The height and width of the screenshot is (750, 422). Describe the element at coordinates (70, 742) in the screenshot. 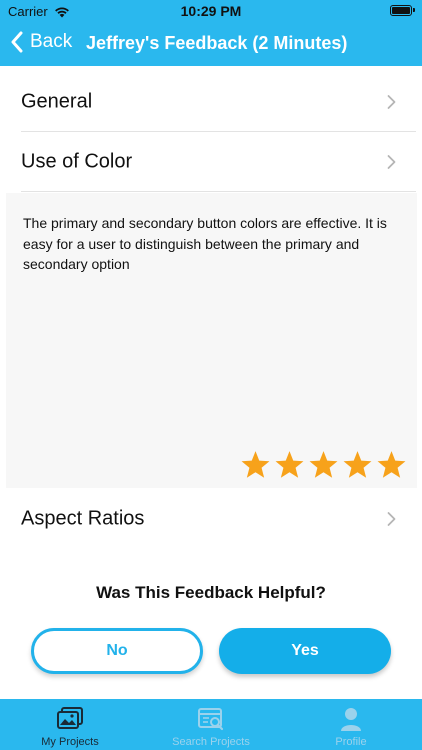

I see `tab-label: My Projects` at that location.